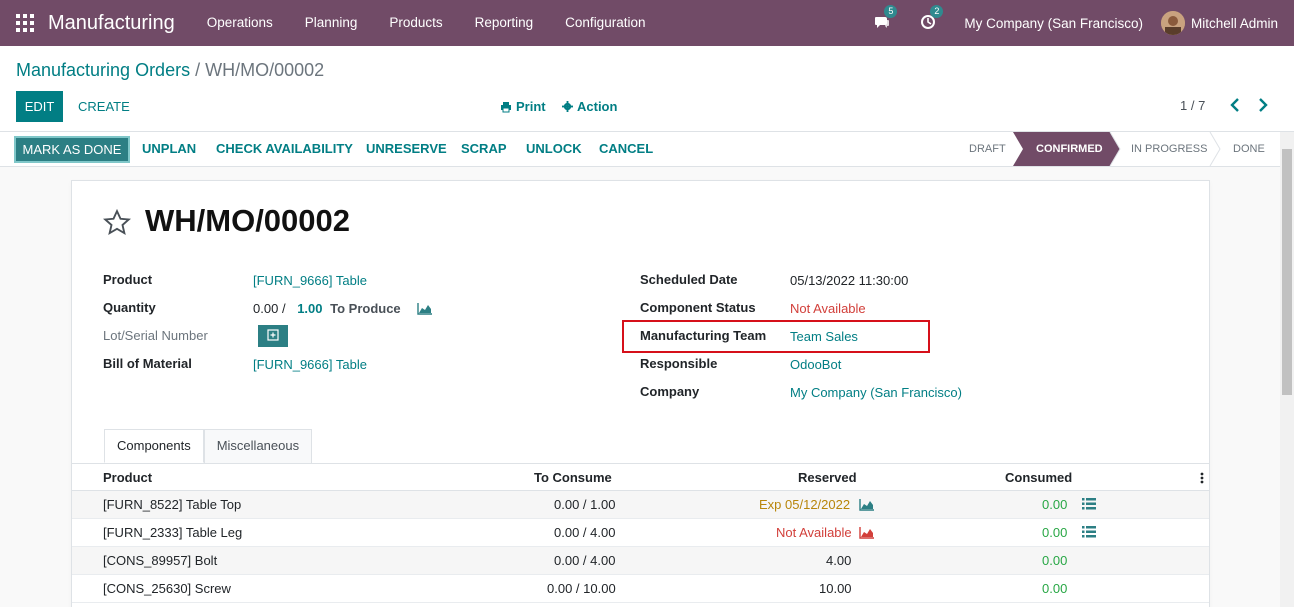  Describe the element at coordinates (1234, 23) in the screenshot. I see `user-menu: Mitchell Admin` at that location.